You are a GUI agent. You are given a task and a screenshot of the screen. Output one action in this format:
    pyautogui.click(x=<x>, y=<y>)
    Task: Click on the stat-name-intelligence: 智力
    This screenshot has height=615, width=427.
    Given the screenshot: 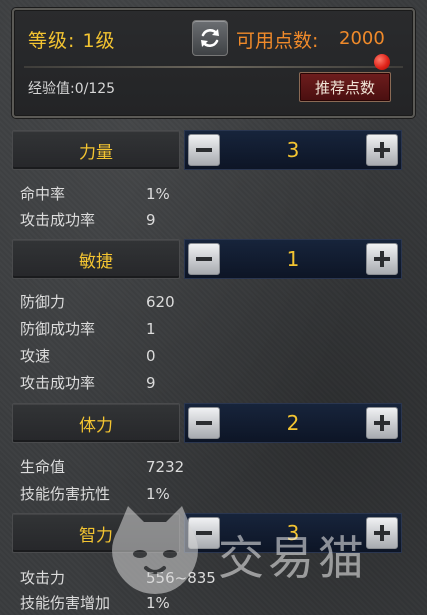 What is the action you would take?
    pyautogui.click(x=96, y=533)
    